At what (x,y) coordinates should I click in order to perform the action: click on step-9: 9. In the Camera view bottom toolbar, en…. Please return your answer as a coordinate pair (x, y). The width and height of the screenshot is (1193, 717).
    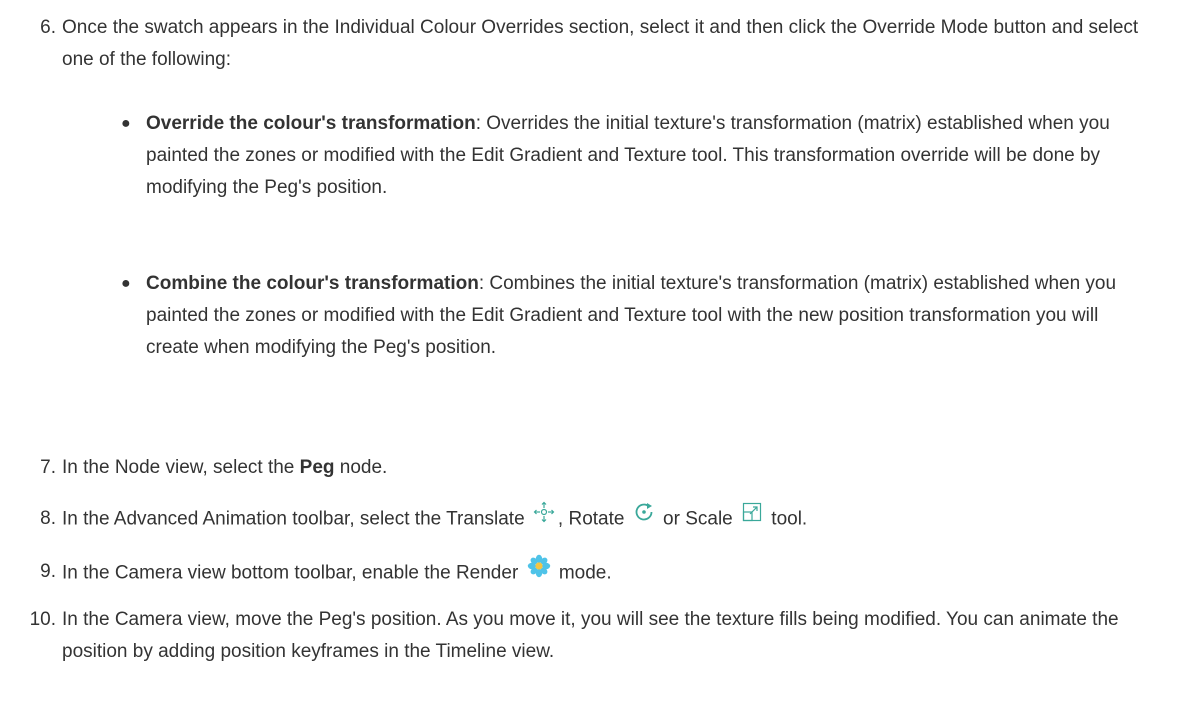
    Looking at the image, I should click on (606, 572).